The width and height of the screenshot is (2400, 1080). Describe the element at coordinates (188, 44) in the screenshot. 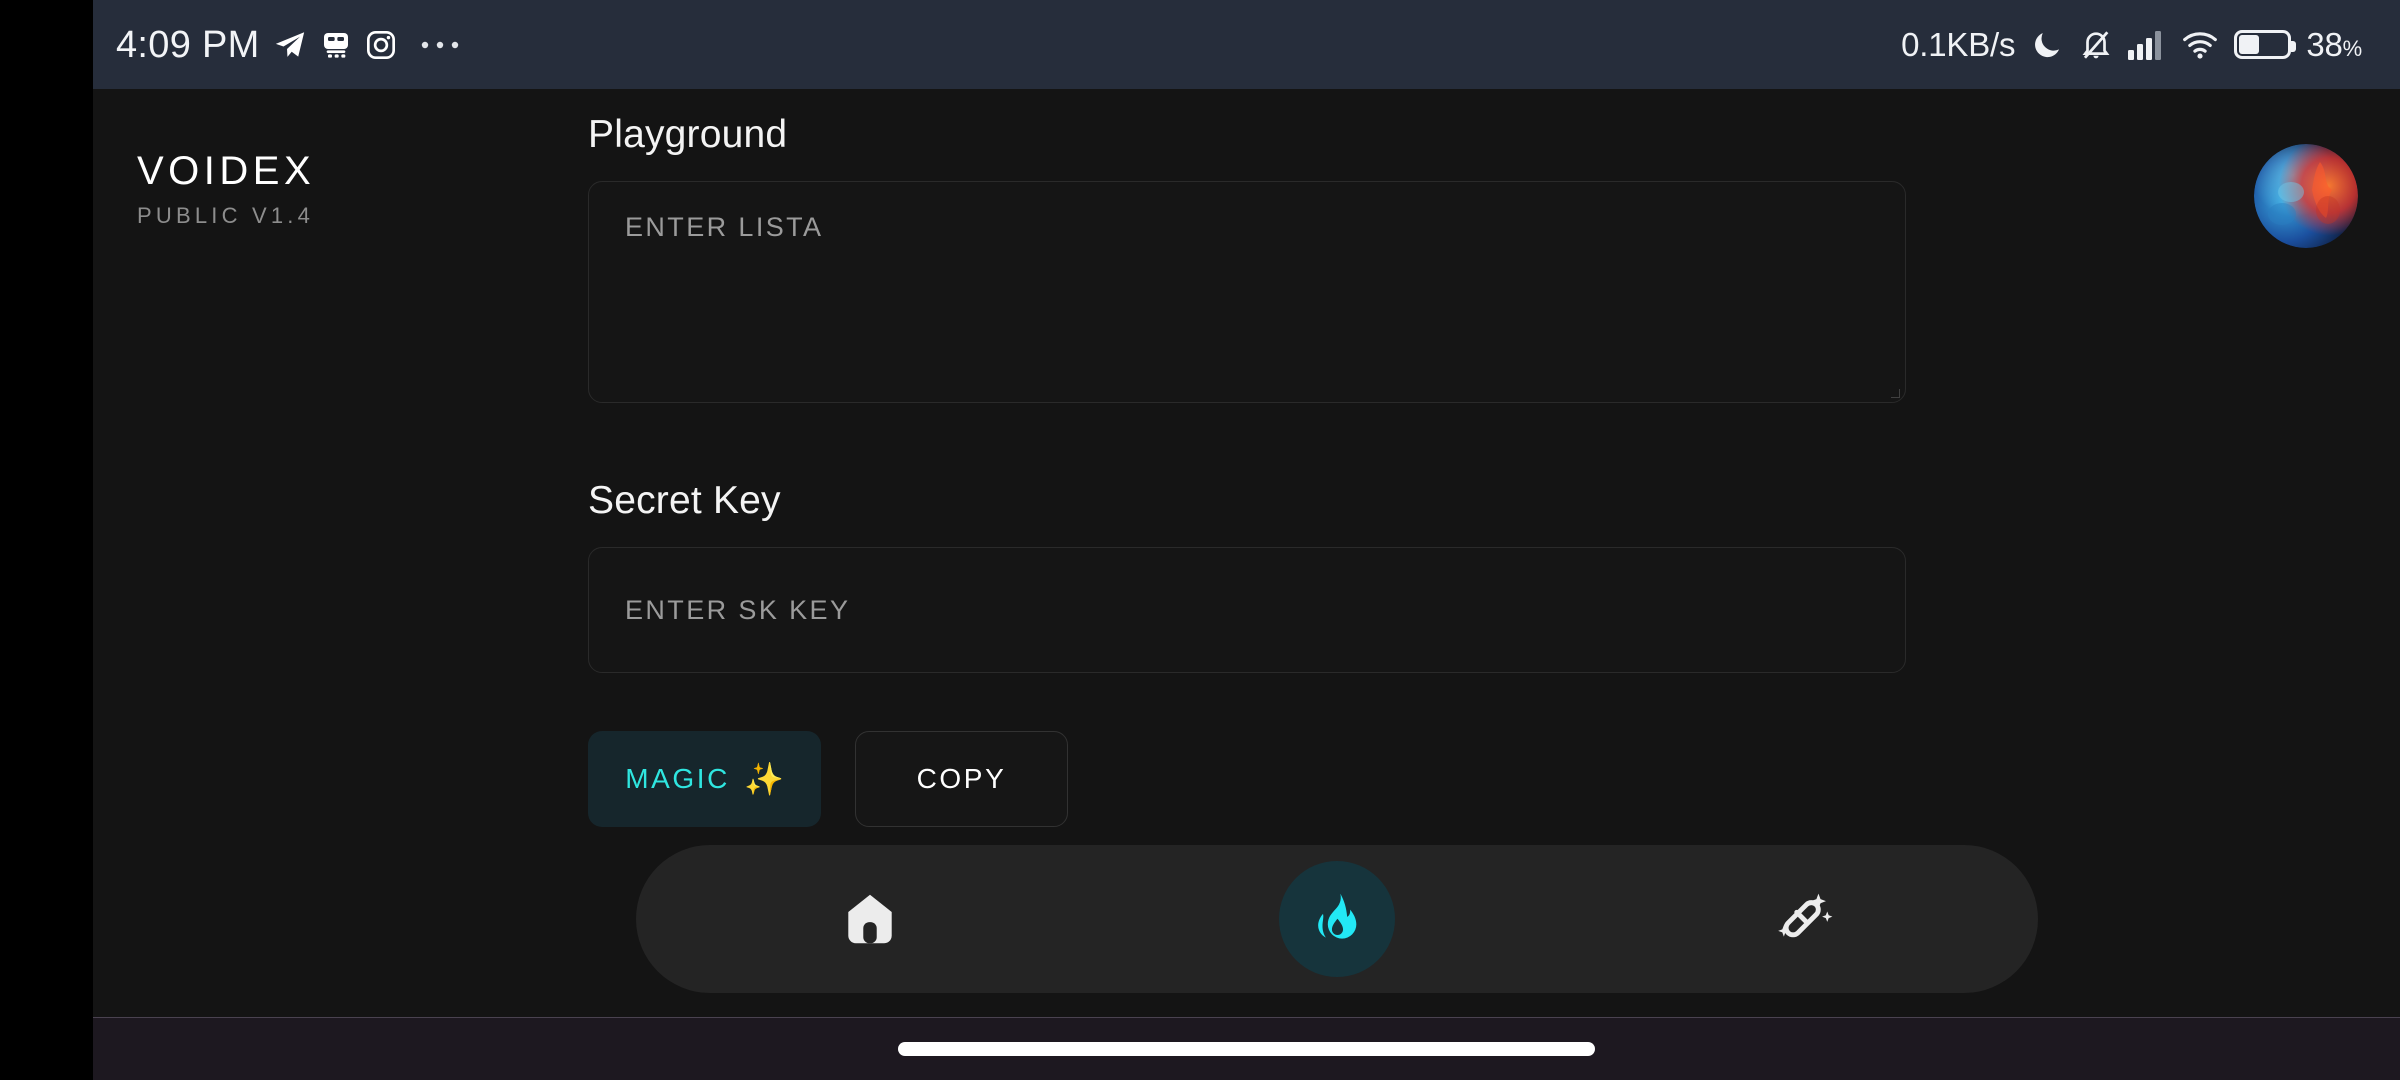

I see `status-bar-clock: 4:09 PM` at that location.